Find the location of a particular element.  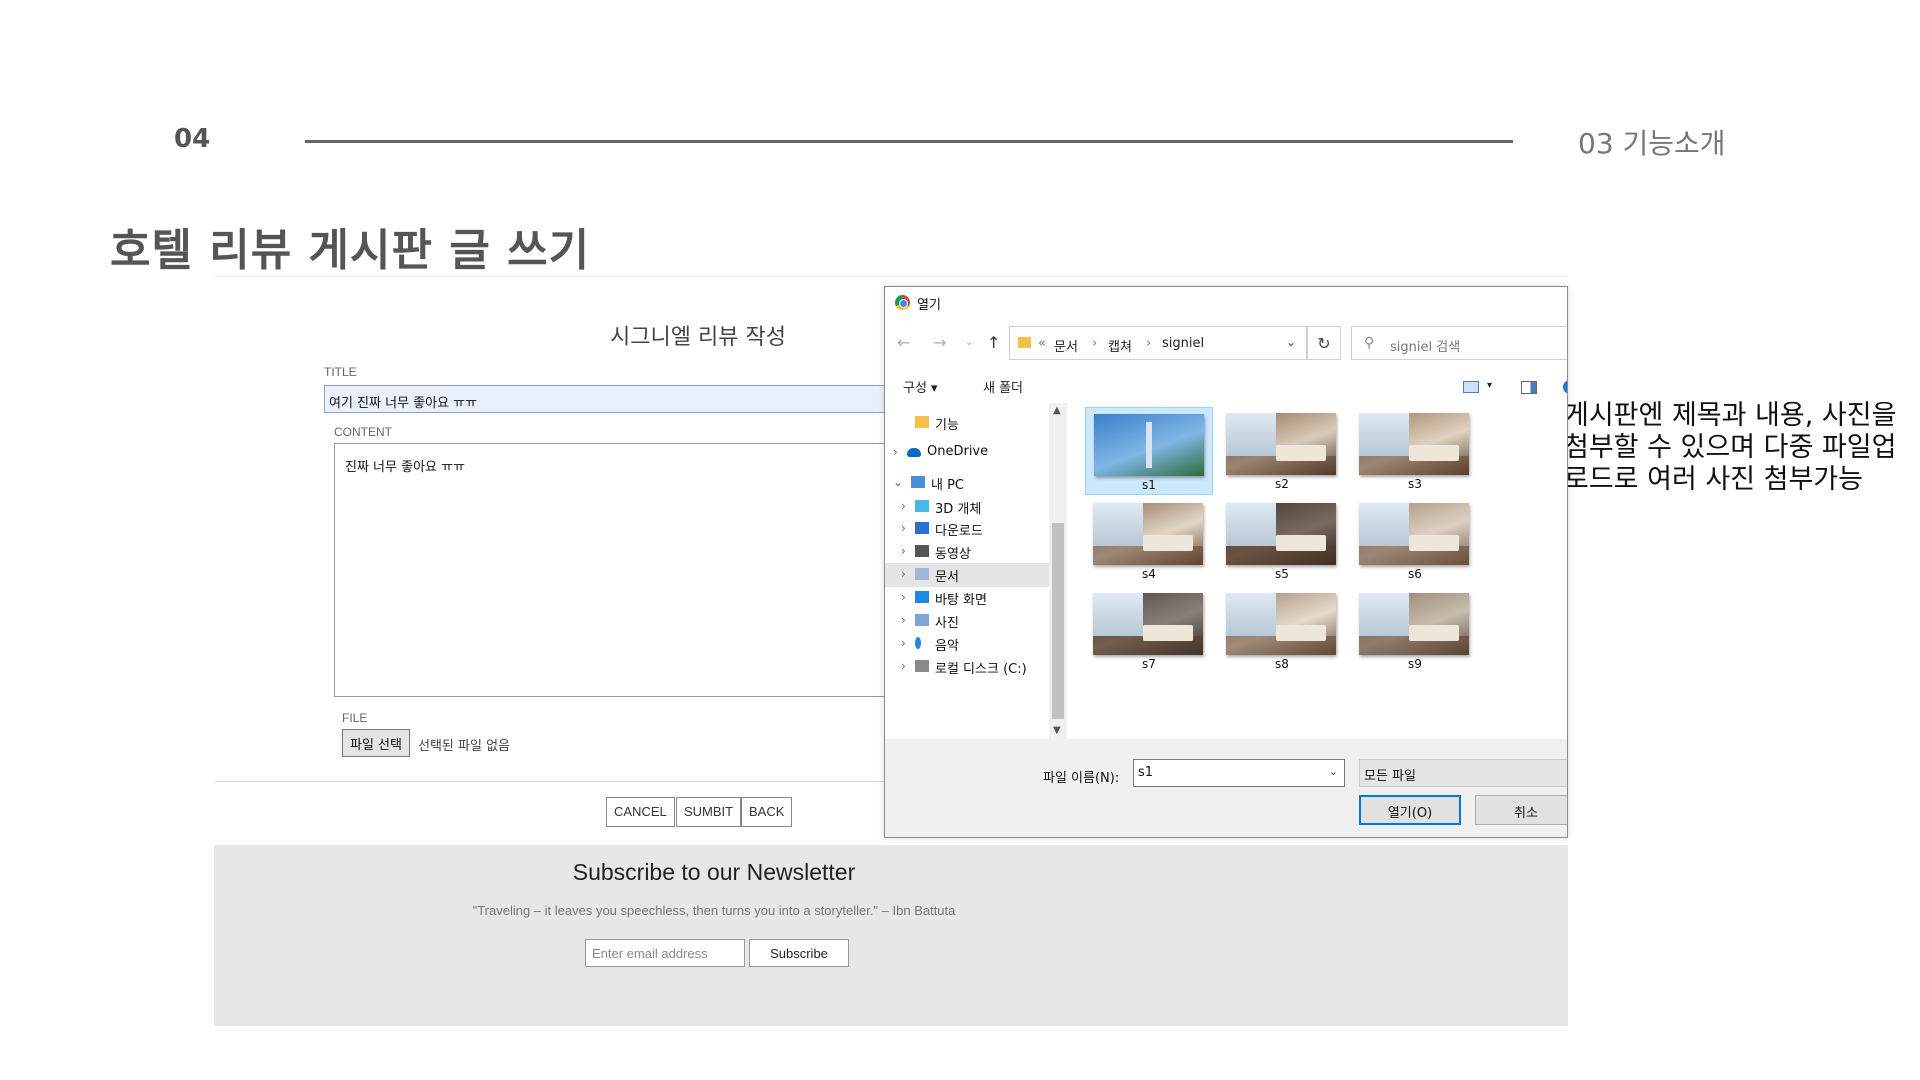

file-item: s5 is located at coordinates (1282, 541).